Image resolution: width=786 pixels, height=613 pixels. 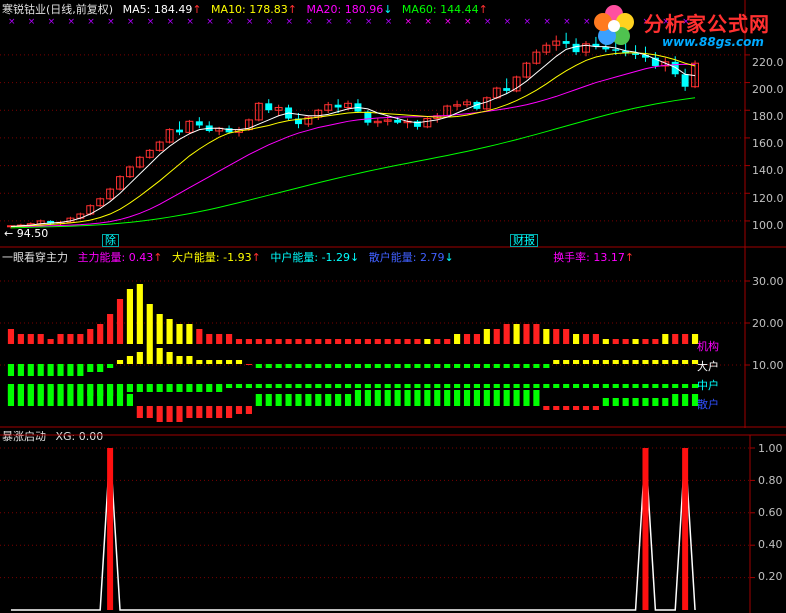 I want to click on energy-axis-30: 30.00, so click(x=768, y=281).